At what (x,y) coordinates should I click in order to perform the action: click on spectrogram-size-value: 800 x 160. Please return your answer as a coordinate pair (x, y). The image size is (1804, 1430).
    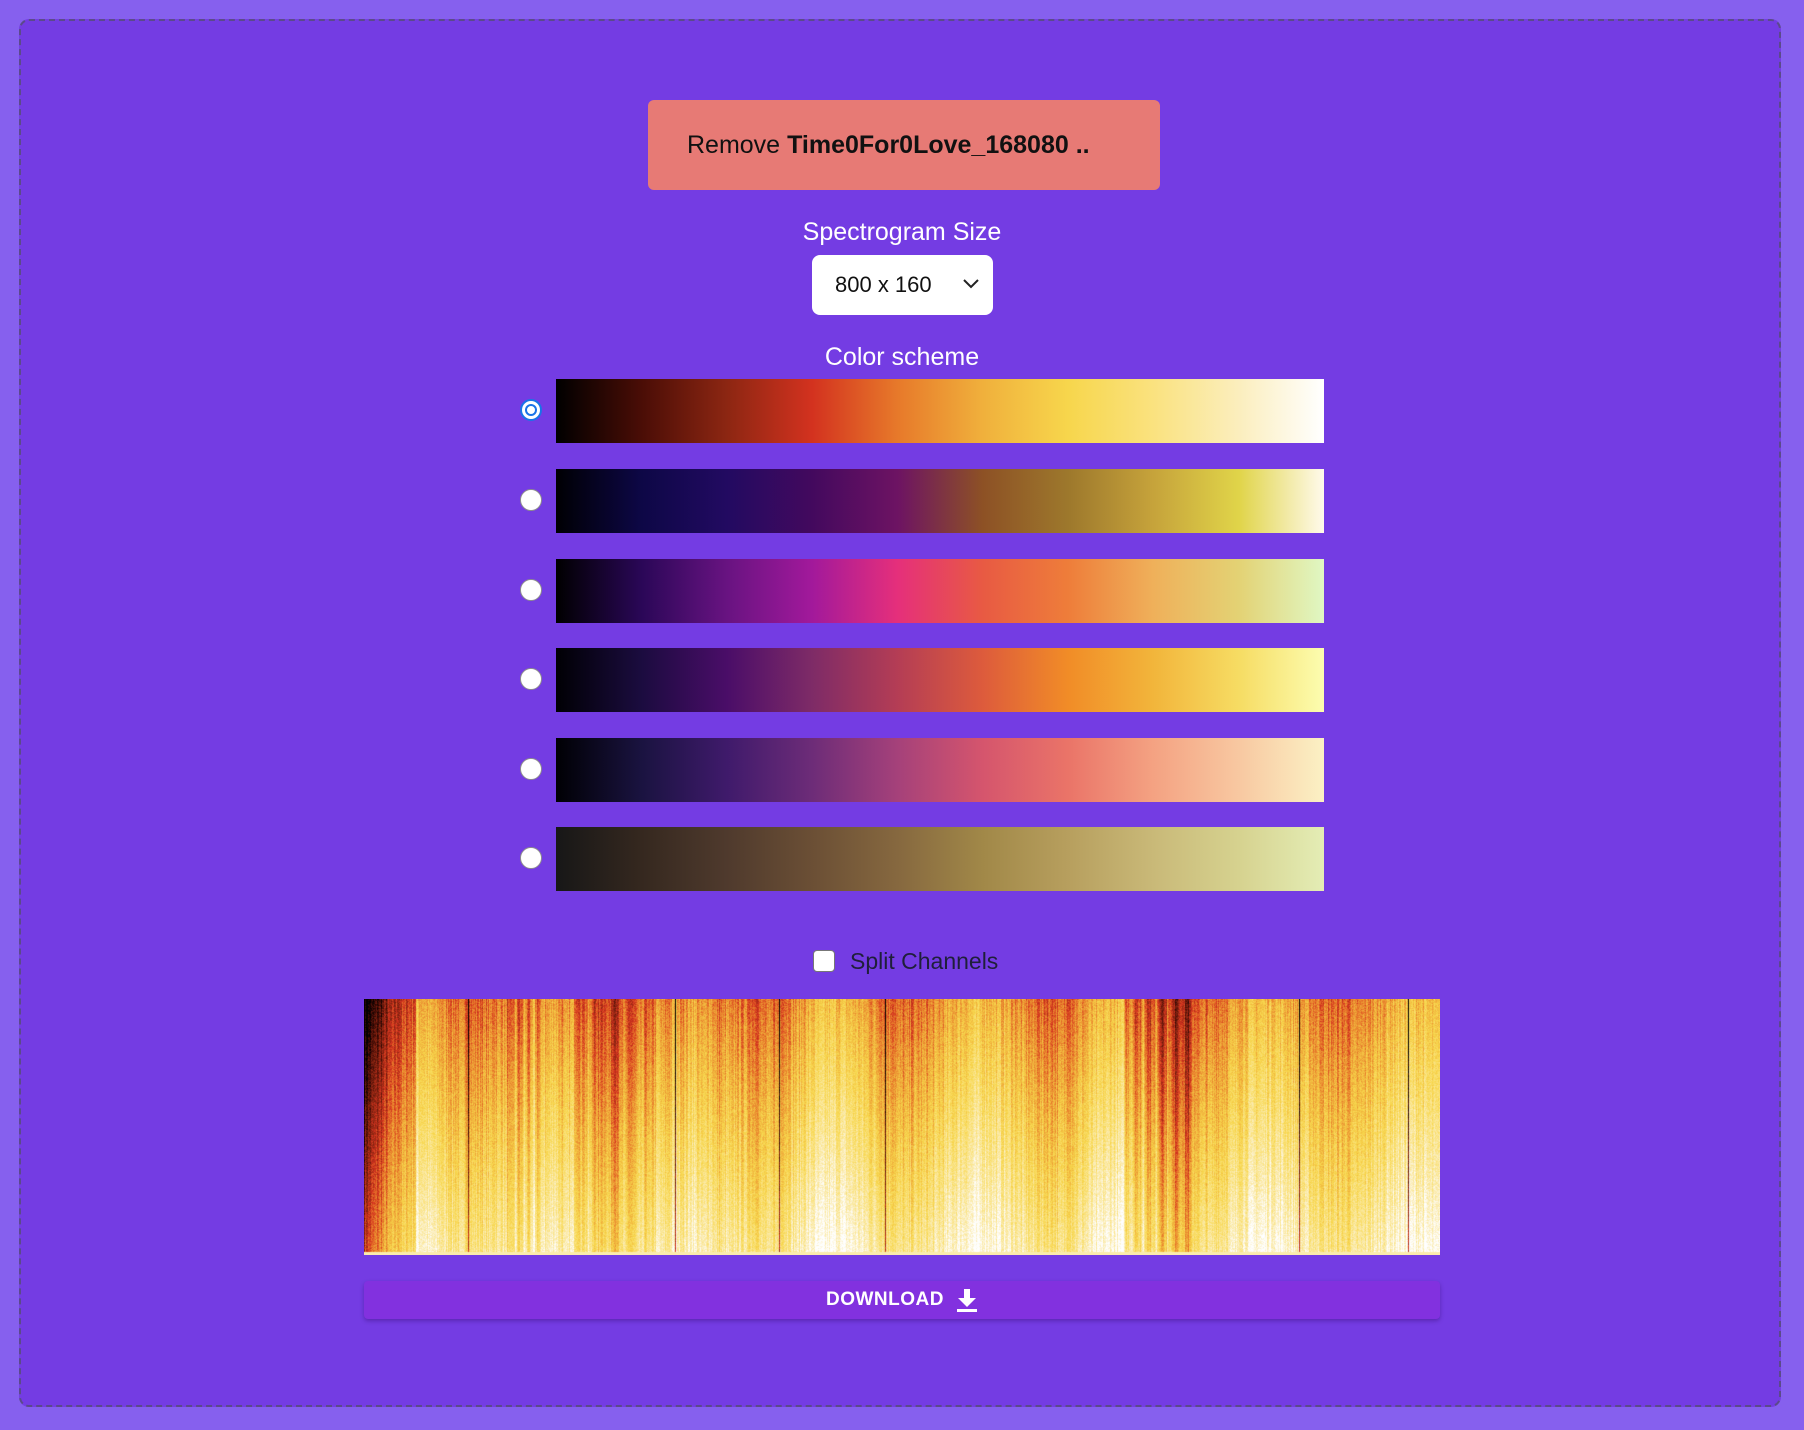
    Looking at the image, I should click on (883, 284).